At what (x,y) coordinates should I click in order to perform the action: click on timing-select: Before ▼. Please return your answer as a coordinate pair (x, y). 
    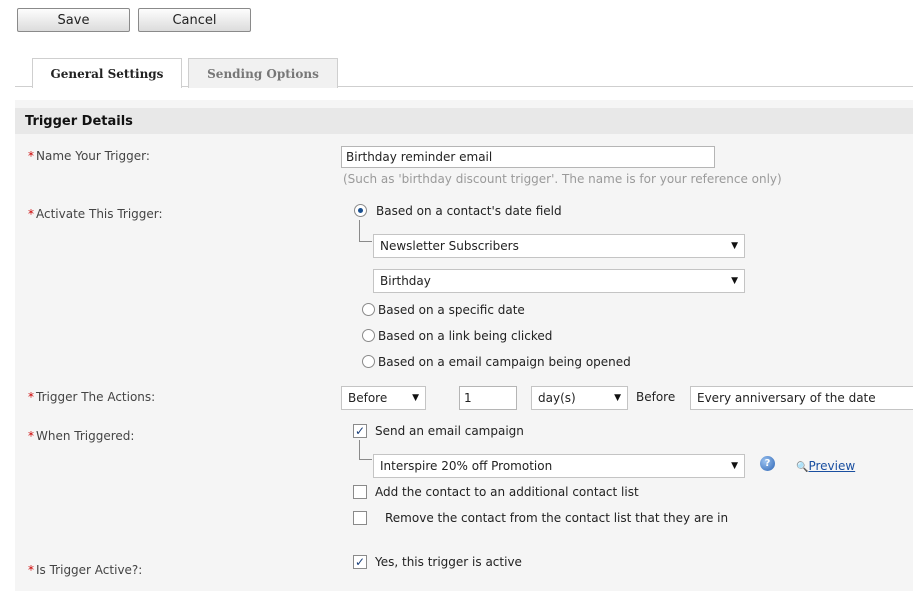
    Looking at the image, I should click on (383, 398).